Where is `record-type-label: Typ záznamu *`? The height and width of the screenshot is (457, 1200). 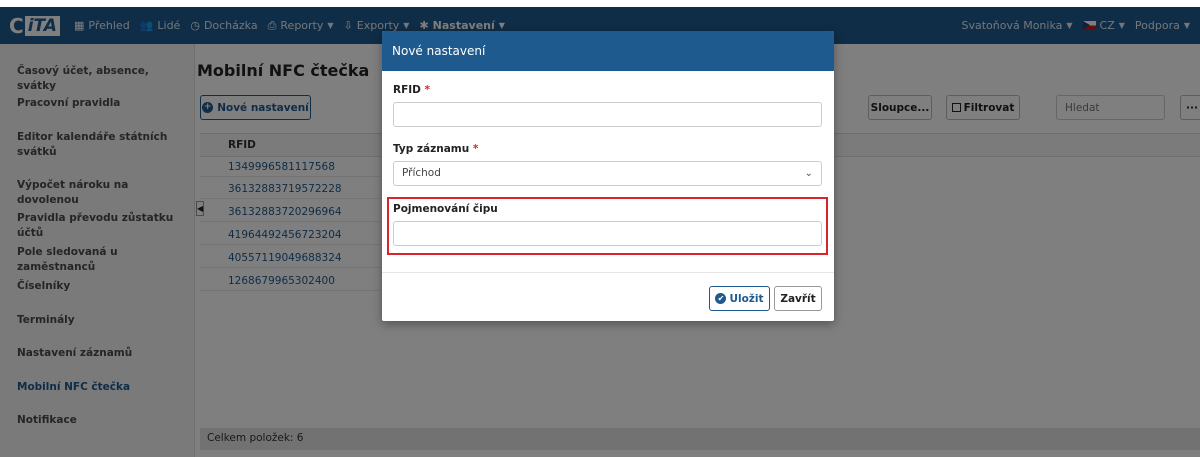 record-type-label: Typ záznamu * is located at coordinates (435, 149).